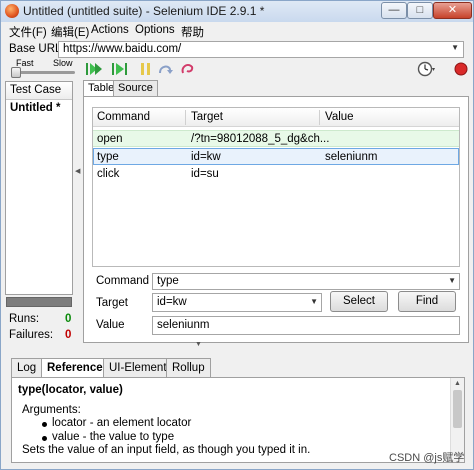 The image size is (474, 470). What do you see at coordinates (24, 319) in the screenshot?
I see `runs-label: Runs:` at bounding box center [24, 319].